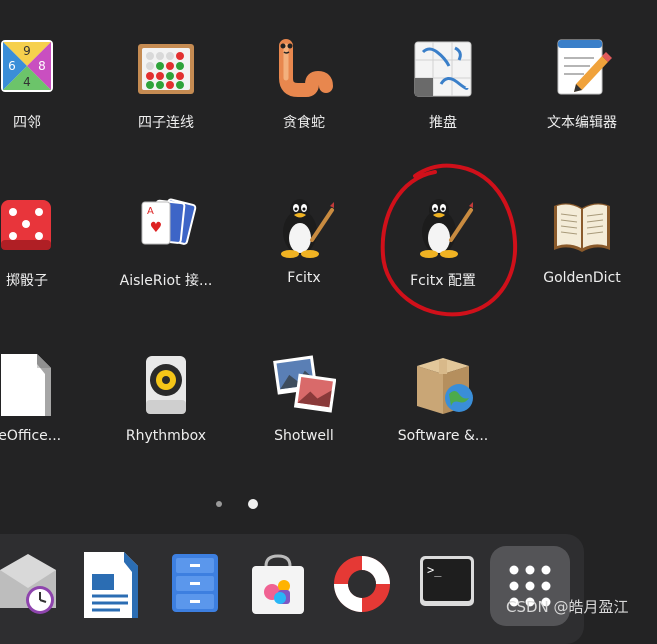 This screenshot has width=657, height=644. I want to click on app-dice: 掷骰子, so click(46, 243).